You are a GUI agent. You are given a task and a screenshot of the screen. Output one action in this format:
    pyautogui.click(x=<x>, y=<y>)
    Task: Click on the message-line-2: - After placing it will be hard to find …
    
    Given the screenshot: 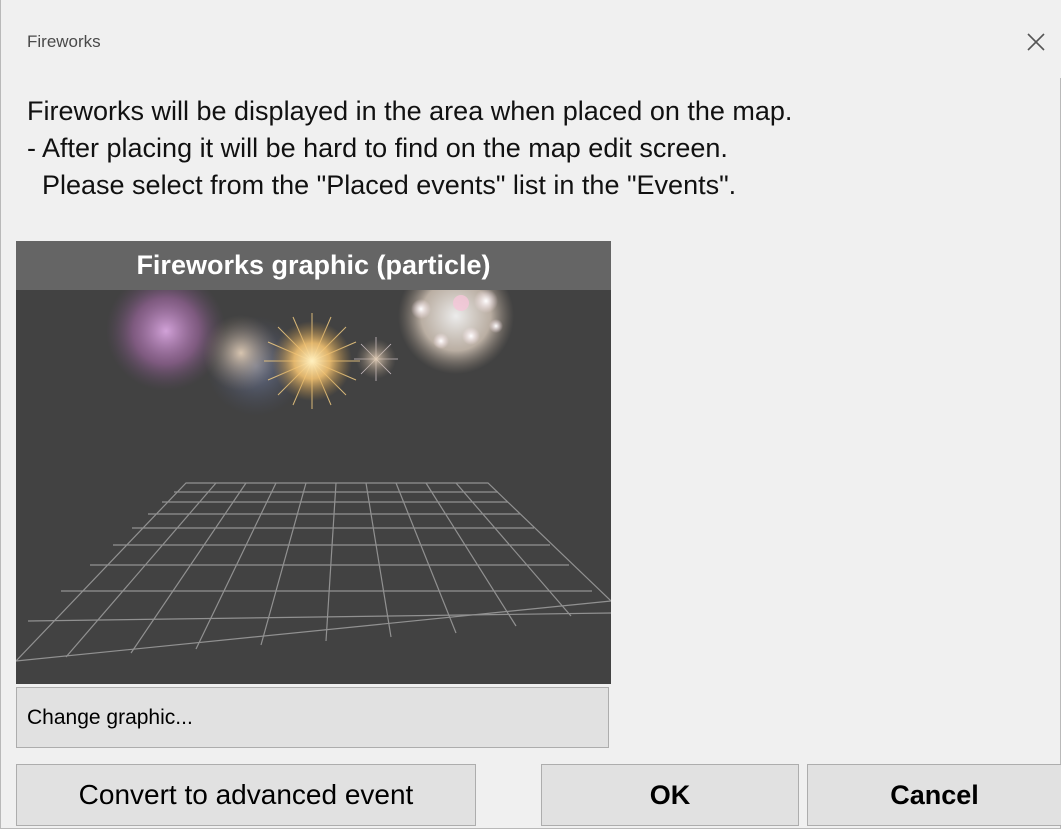 What is the action you would take?
    pyautogui.click(x=377, y=148)
    